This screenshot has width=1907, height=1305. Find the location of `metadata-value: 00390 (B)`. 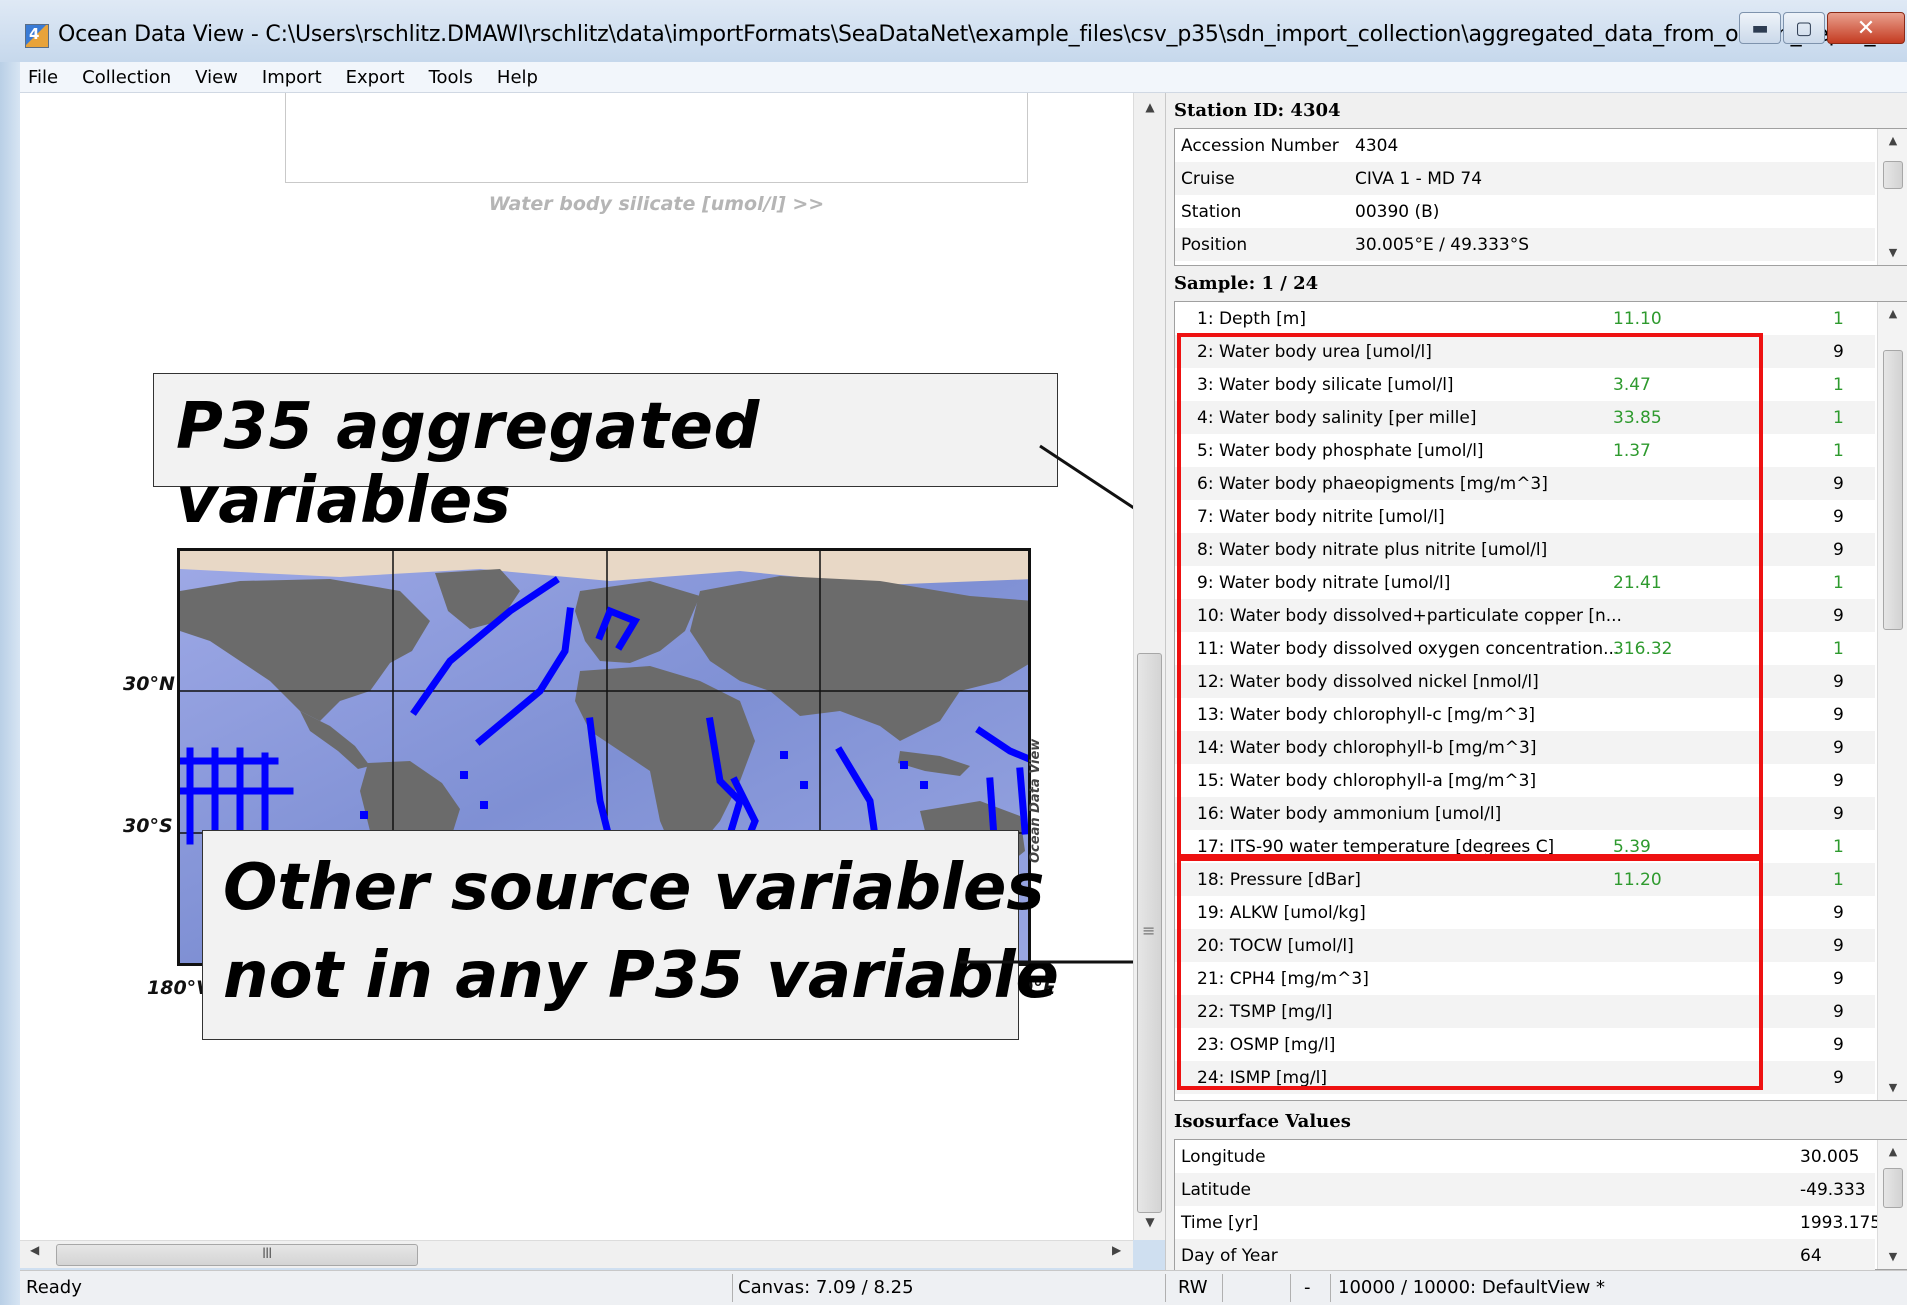

metadata-value: 00390 (B) is located at coordinates (1397, 211).